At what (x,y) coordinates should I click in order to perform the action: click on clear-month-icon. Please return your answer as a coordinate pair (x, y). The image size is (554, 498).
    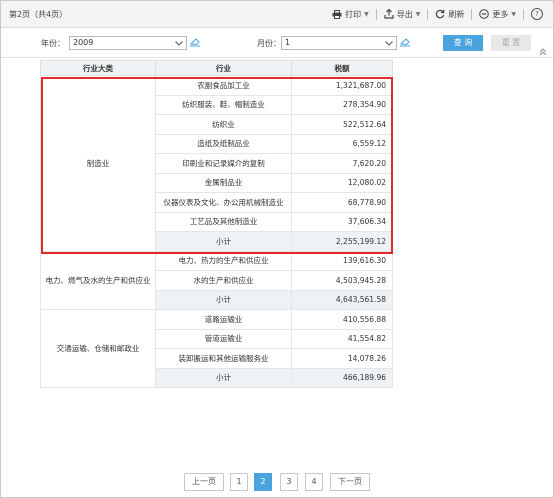
    Looking at the image, I should click on (405, 42).